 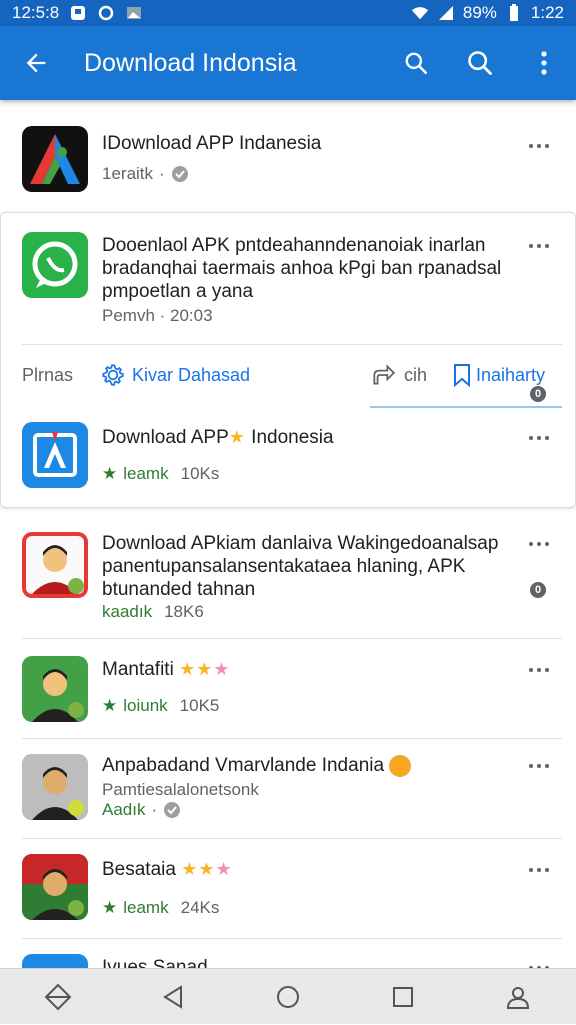 I want to click on app-name-row: Mantafiti ★★★, so click(x=166, y=669).